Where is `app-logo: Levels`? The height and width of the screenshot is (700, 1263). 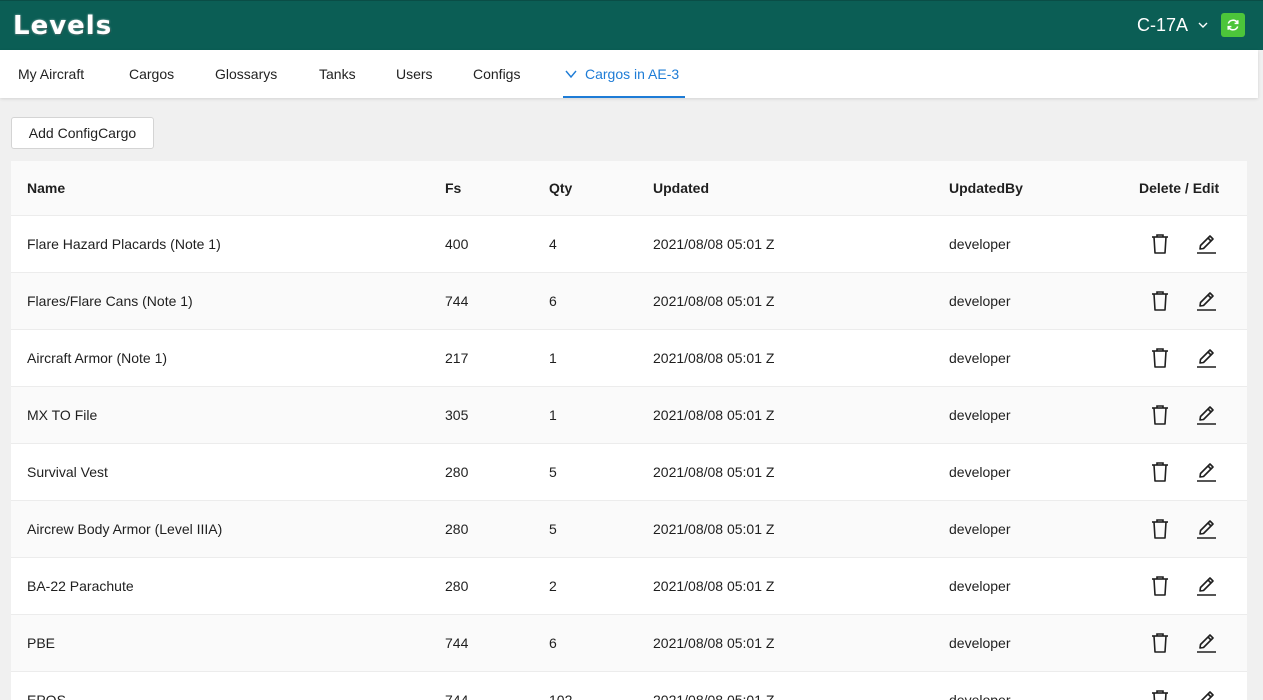
app-logo: Levels is located at coordinates (62, 26).